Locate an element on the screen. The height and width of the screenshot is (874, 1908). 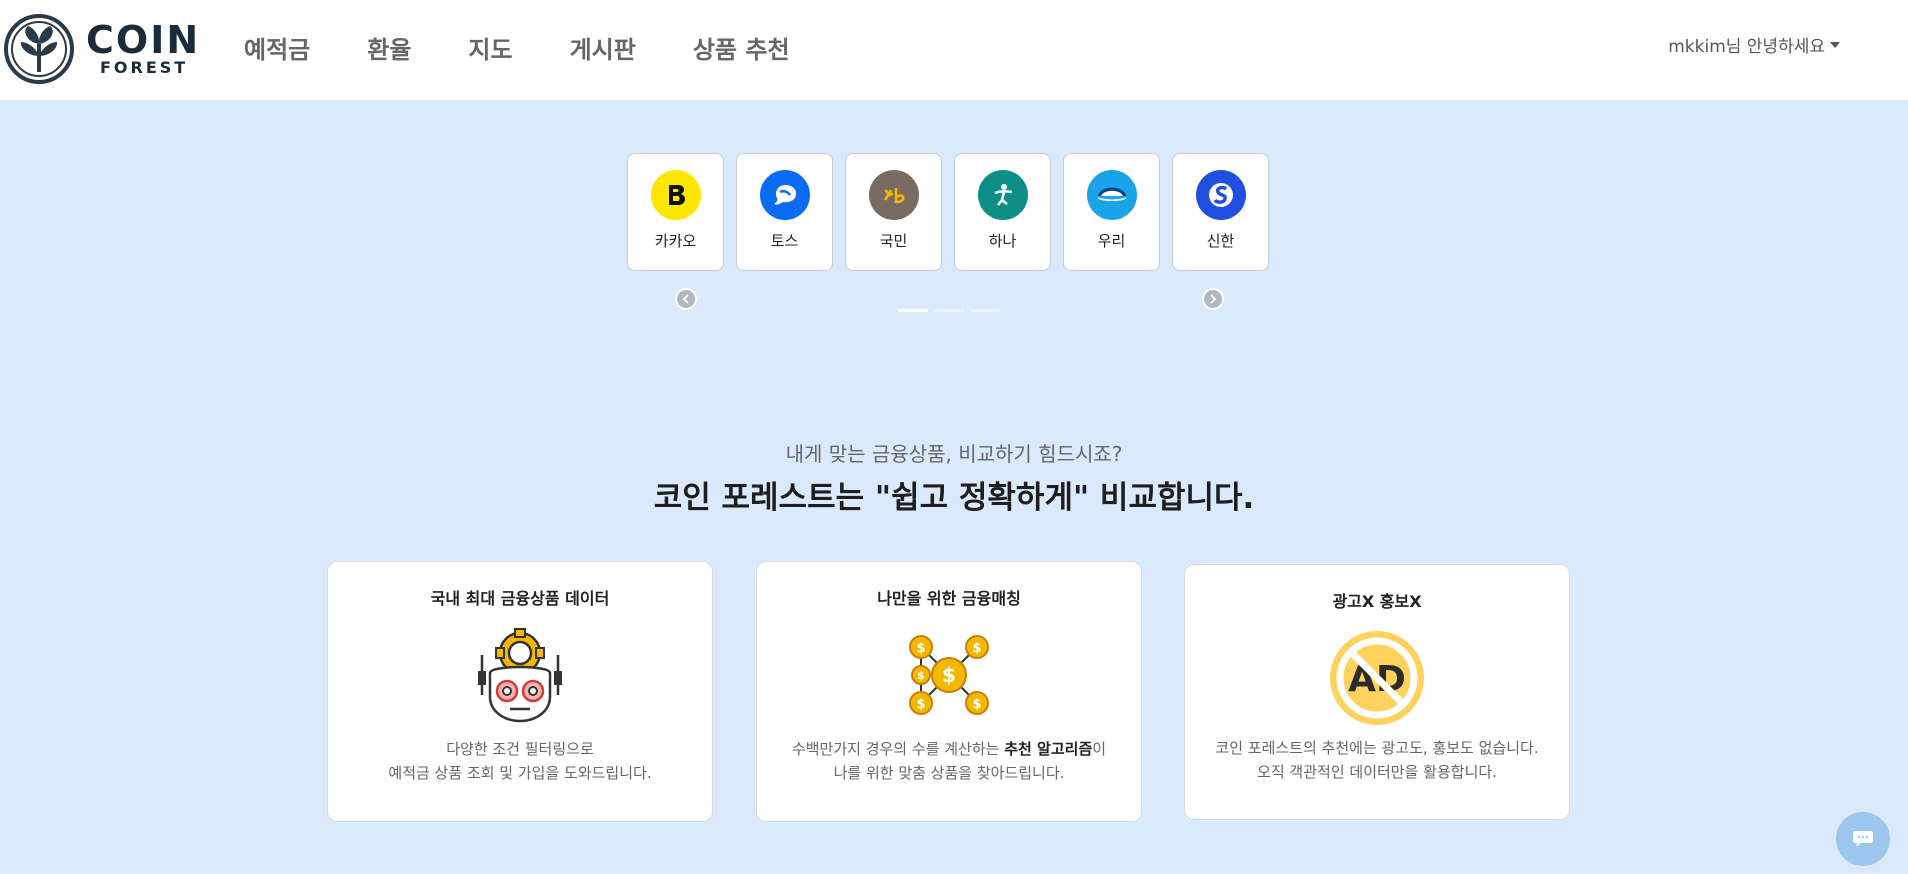
chat-button is located at coordinates (1863, 839).